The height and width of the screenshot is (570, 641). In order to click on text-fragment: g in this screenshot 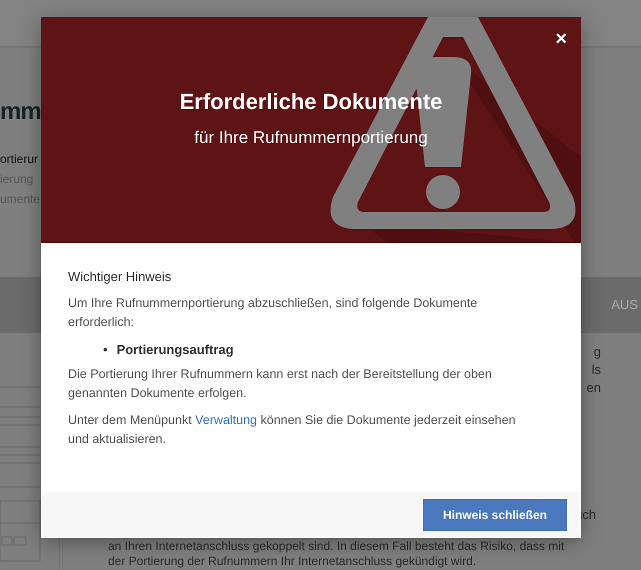, I will do `click(597, 352)`.